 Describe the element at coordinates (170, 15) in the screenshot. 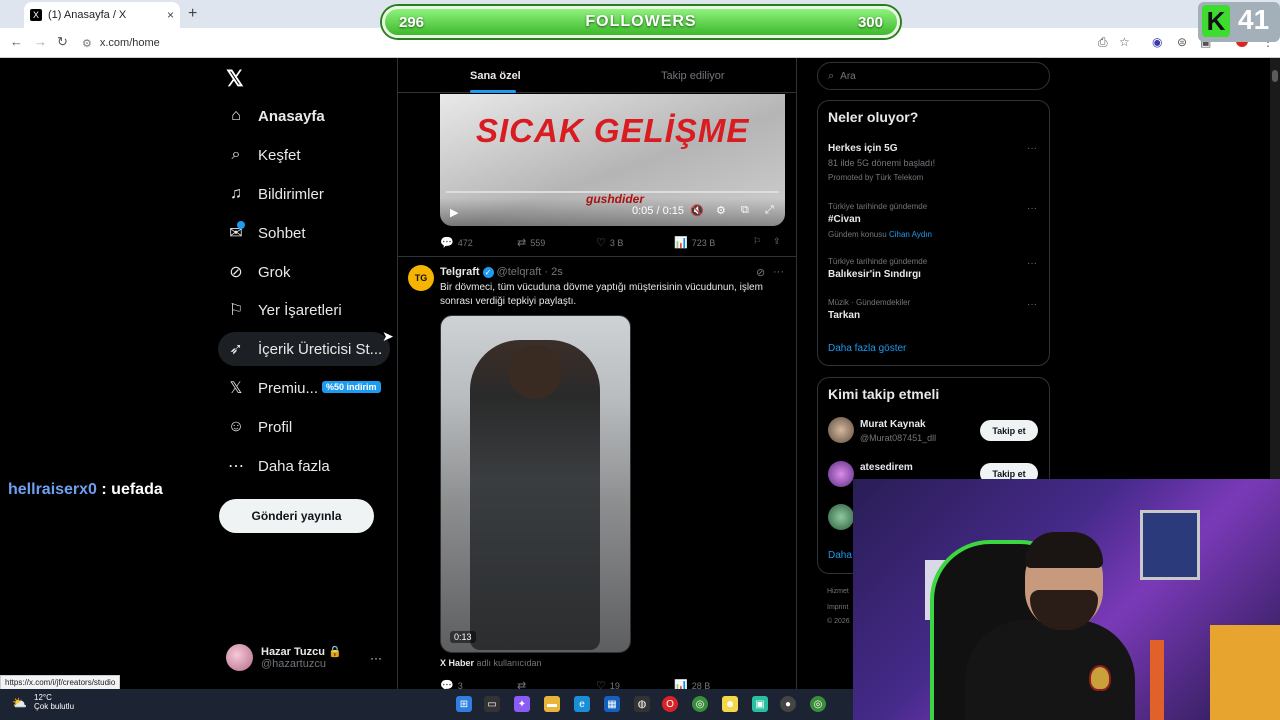

I see `tab-close-icon: ×` at that location.